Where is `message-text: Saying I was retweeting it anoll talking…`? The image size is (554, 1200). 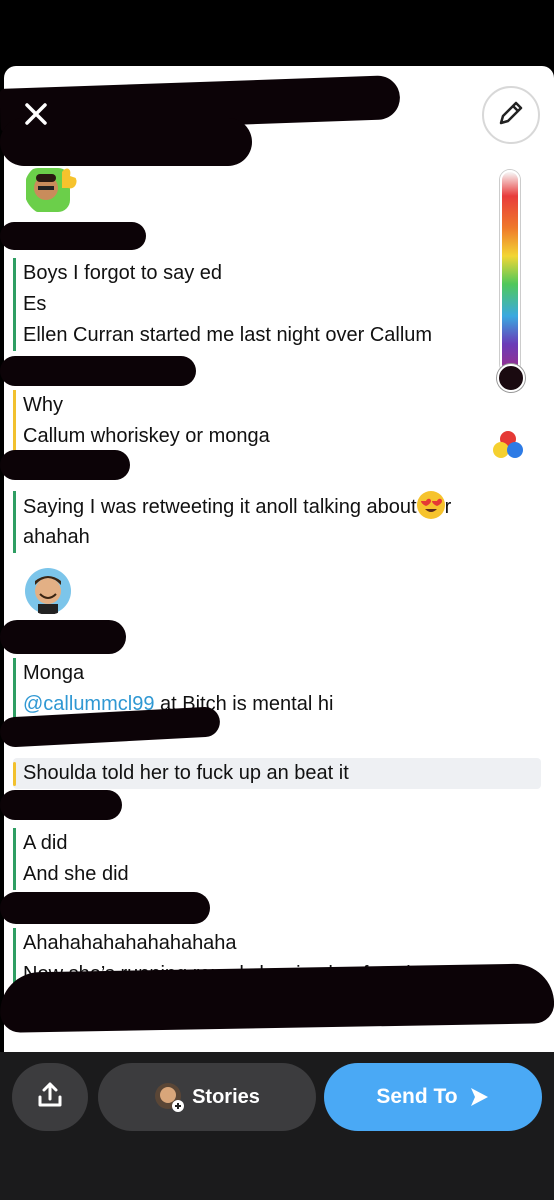 message-text: Saying I was retweeting it anoll talking… is located at coordinates (220, 507).